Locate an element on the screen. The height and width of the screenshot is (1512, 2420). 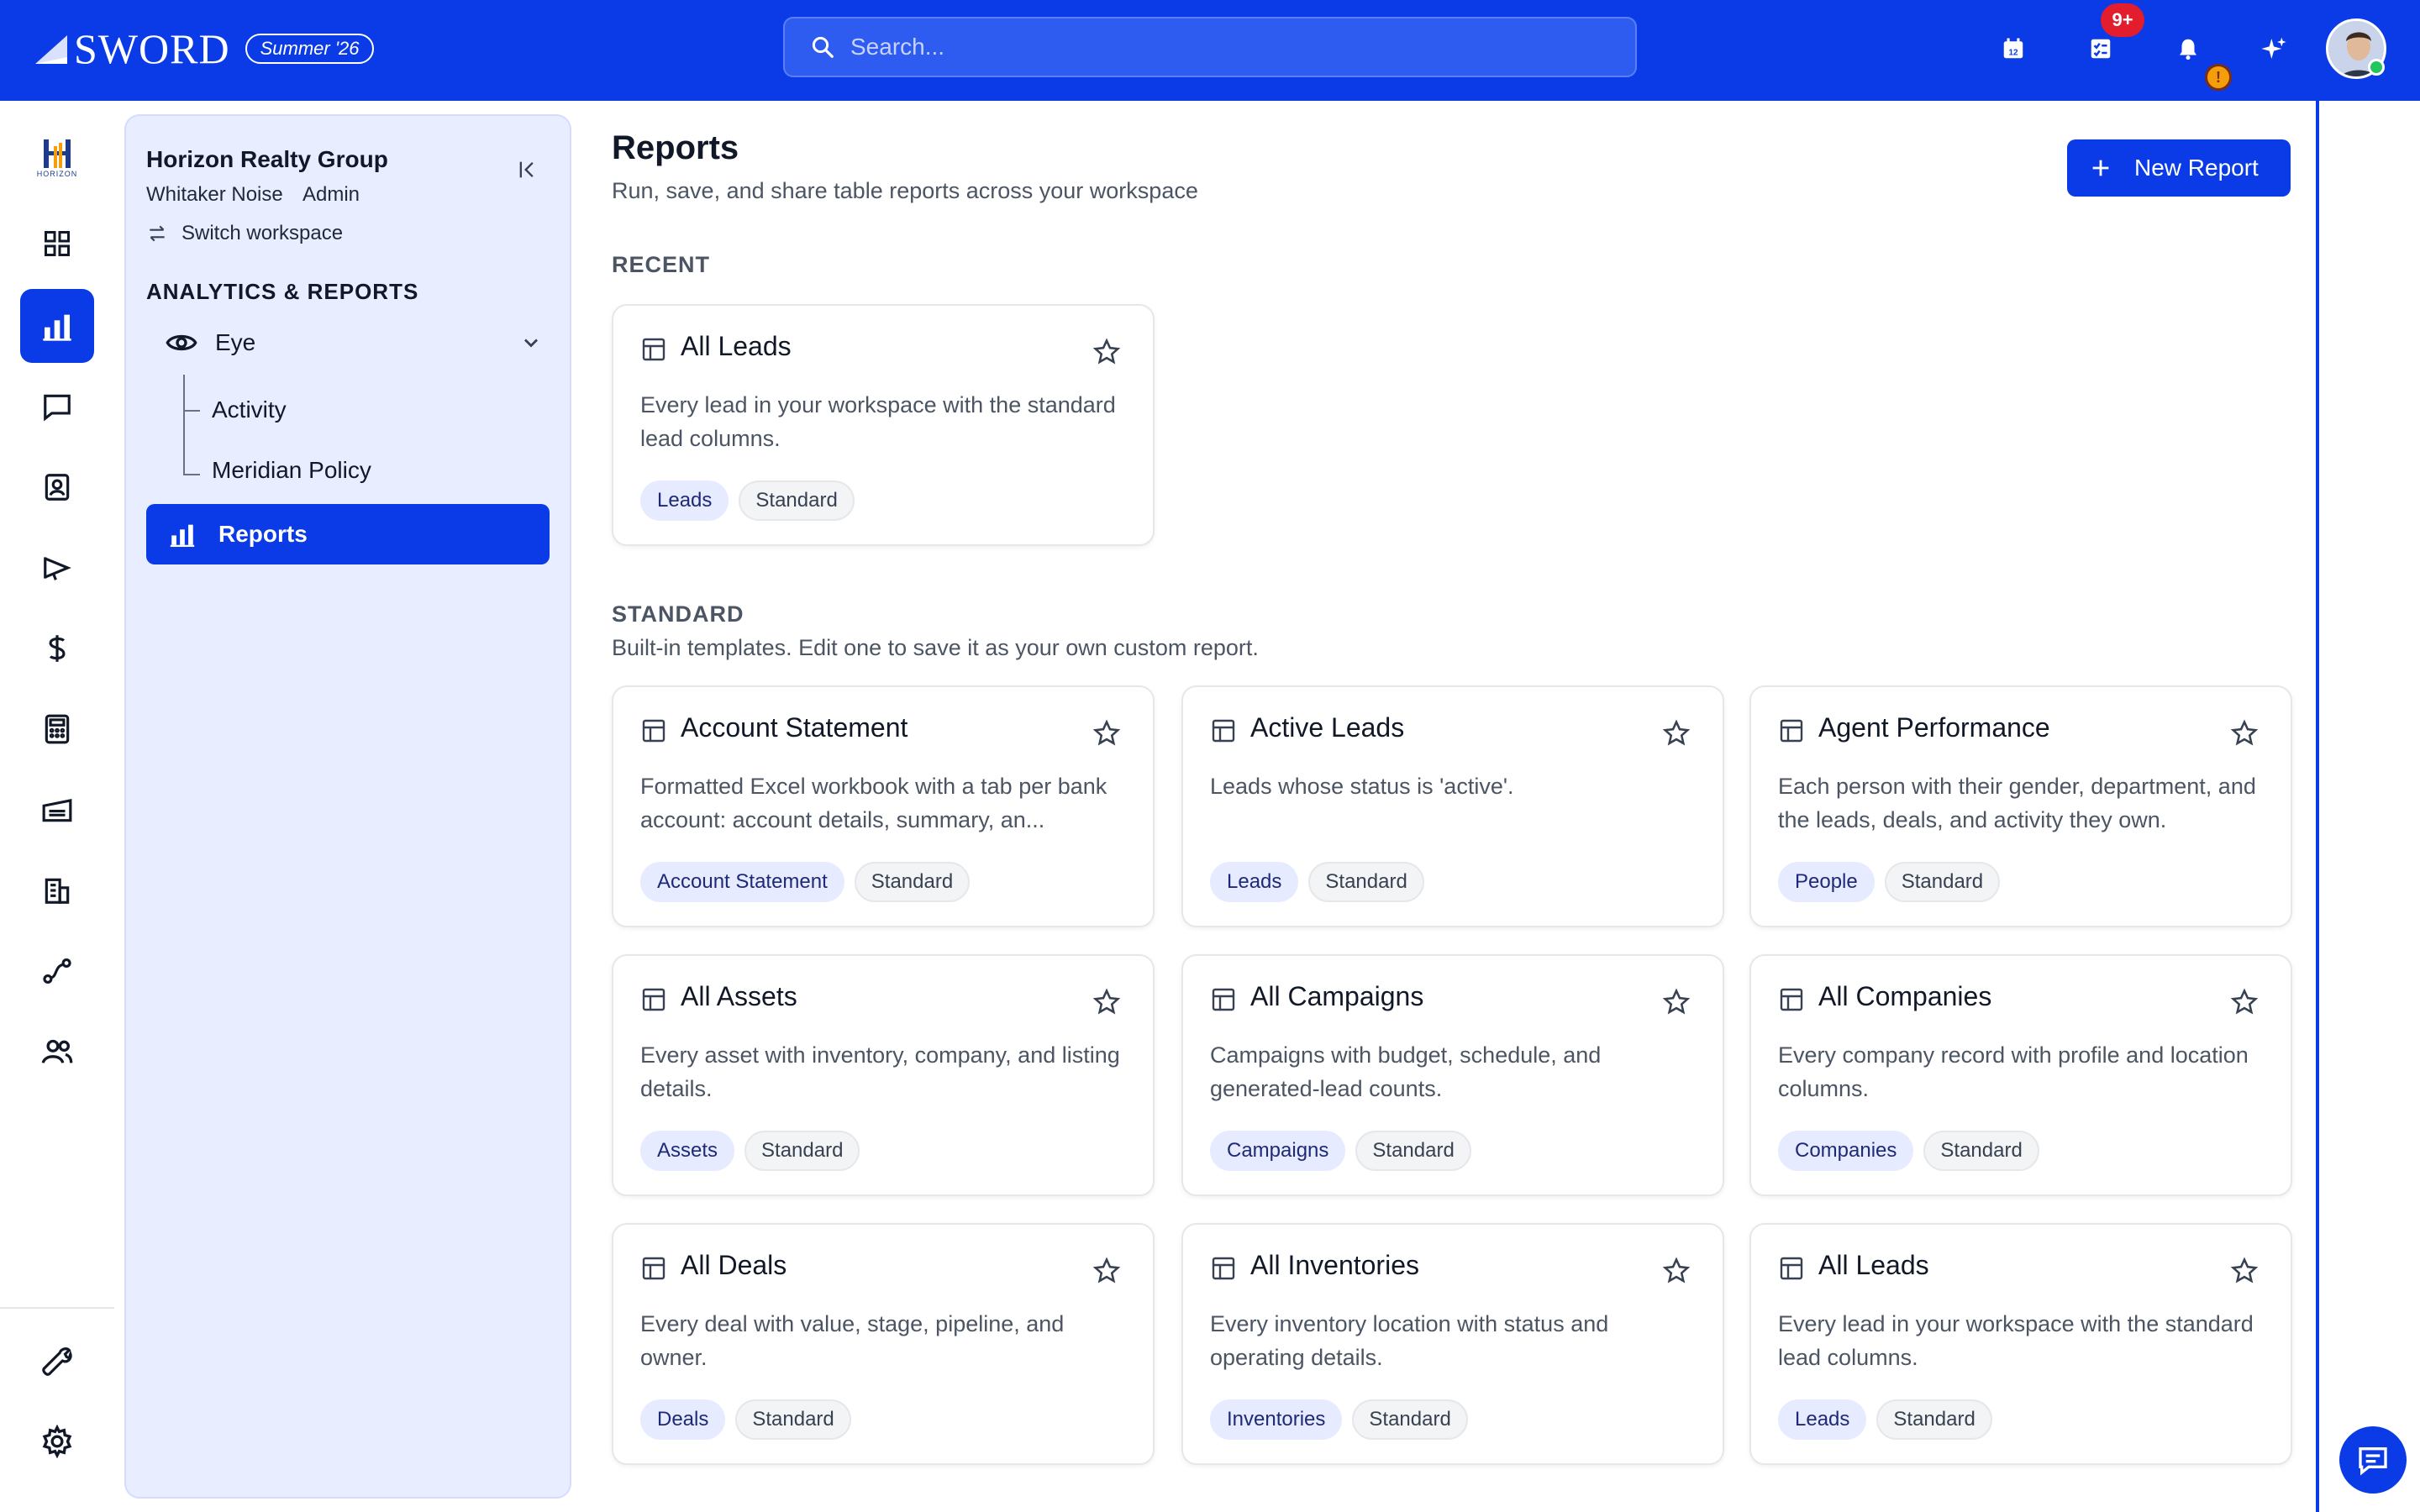
megaphone-icon is located at coordinates (58, 568).